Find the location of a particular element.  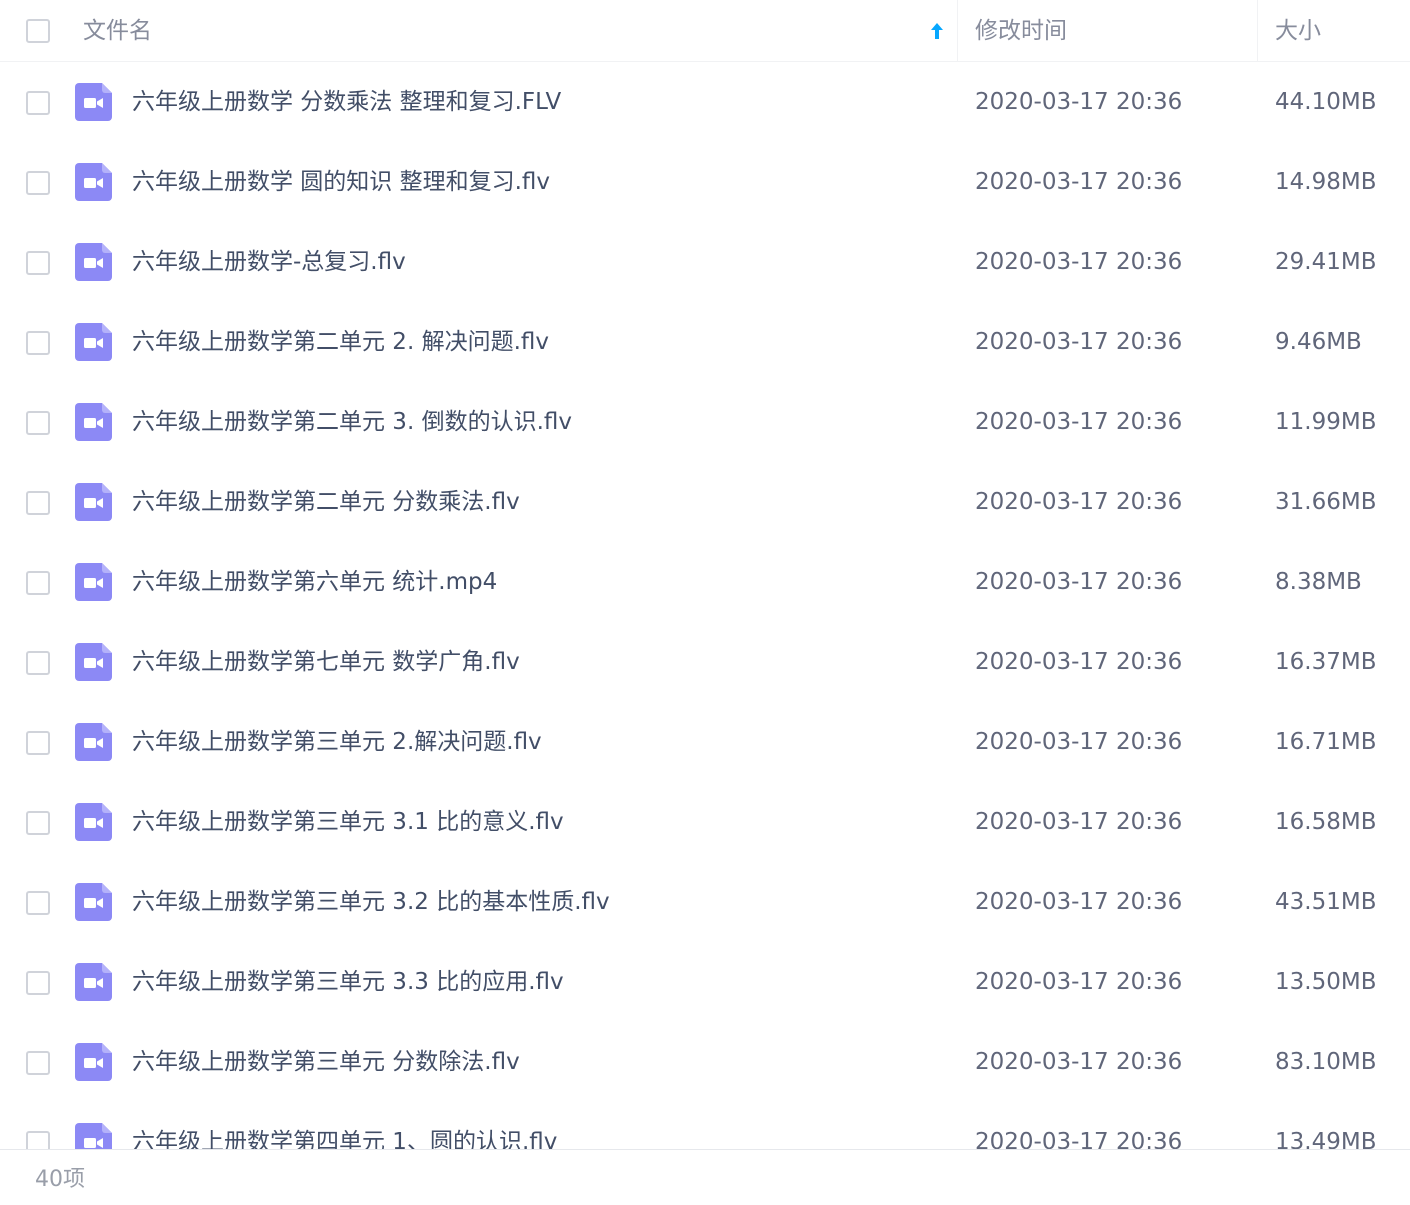

column-header-size: 大小 is located at coordinates (1298, 31).